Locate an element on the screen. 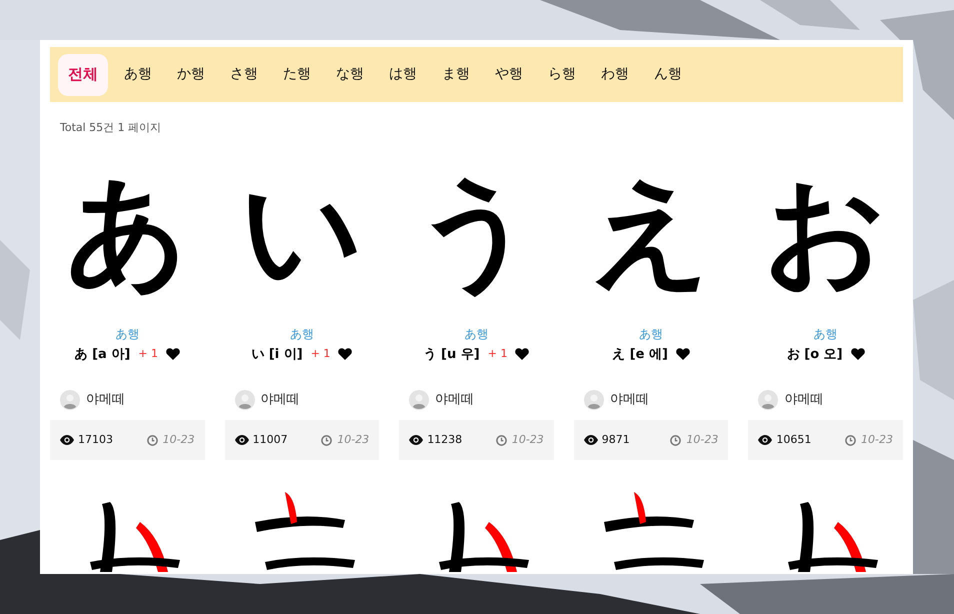 The width and height of the screenshot is (954, 614). card-title: う [u 우] is located at coordinates (452, 354).